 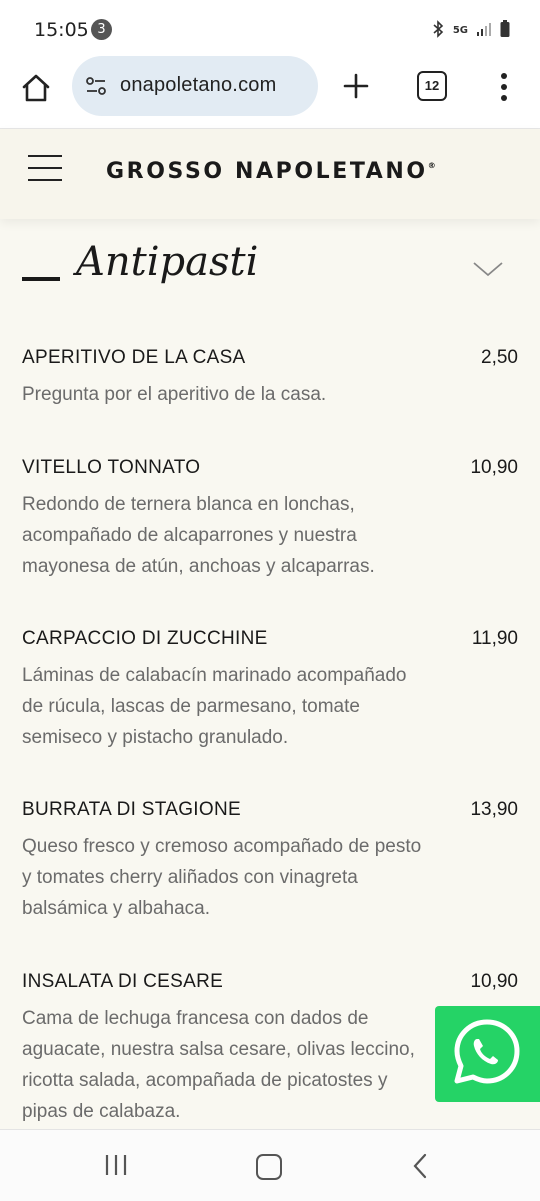 I want to click on back-nav-icon, so click(x=420, y=1166).